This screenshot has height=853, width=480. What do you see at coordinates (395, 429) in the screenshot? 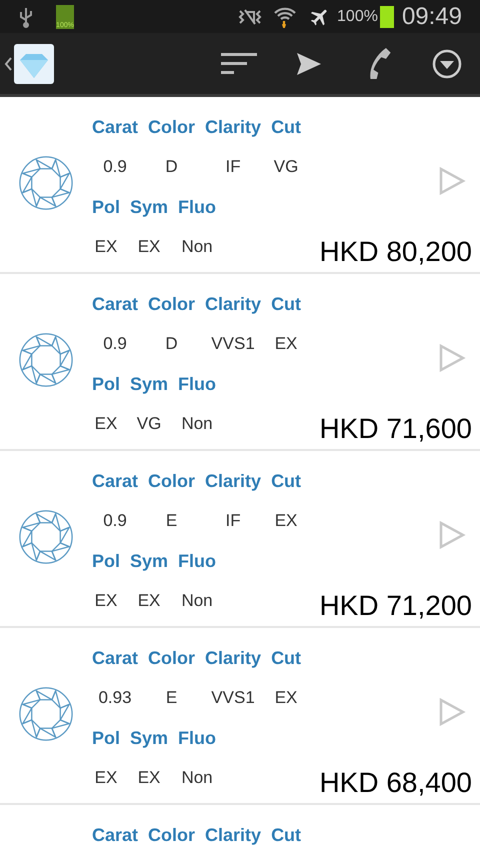
I see `price: HKD 71,600` at bounding box center [395, 429].